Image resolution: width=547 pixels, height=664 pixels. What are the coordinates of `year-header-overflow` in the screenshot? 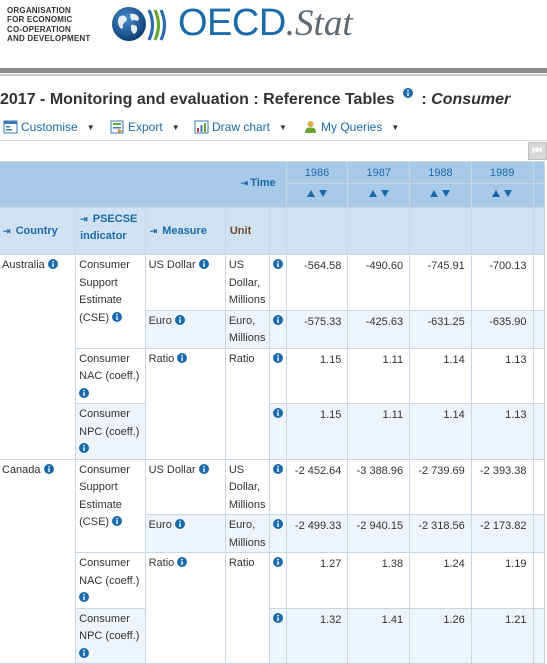 It's located at (538, 172).